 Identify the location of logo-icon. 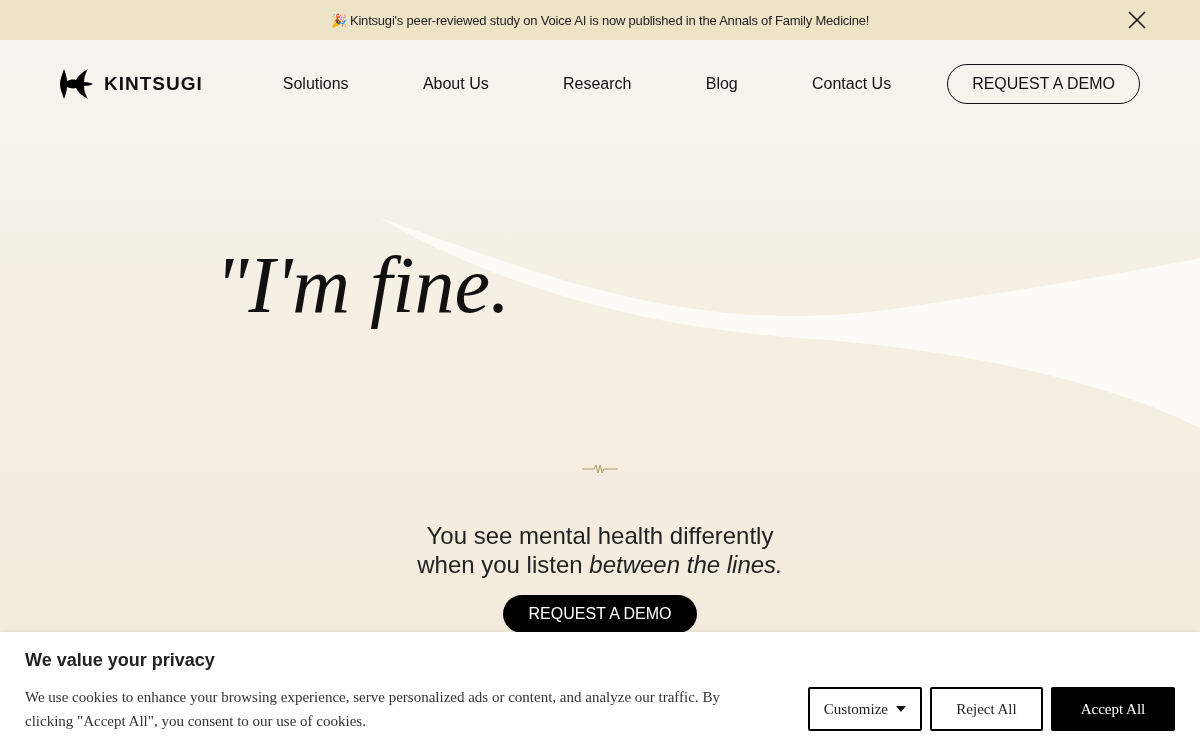
(77, 84).